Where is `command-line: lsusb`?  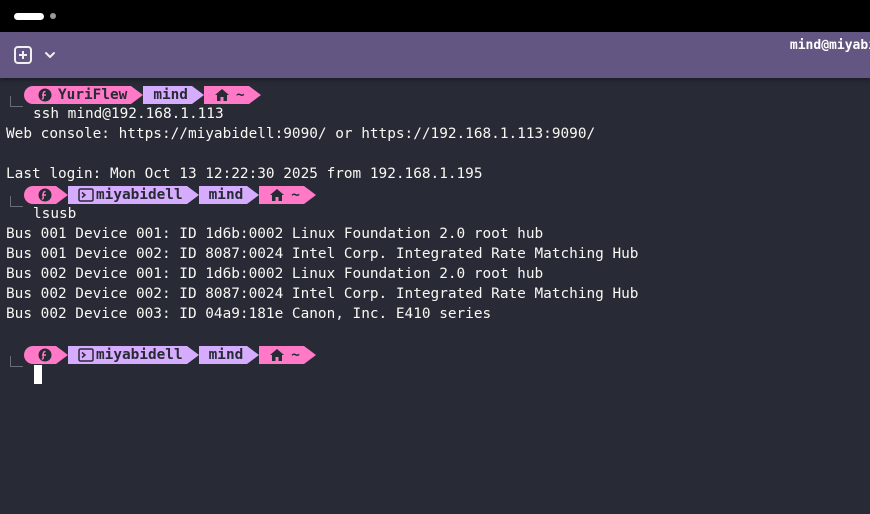 command-line: lsusb is located at coordinates (55, 214).